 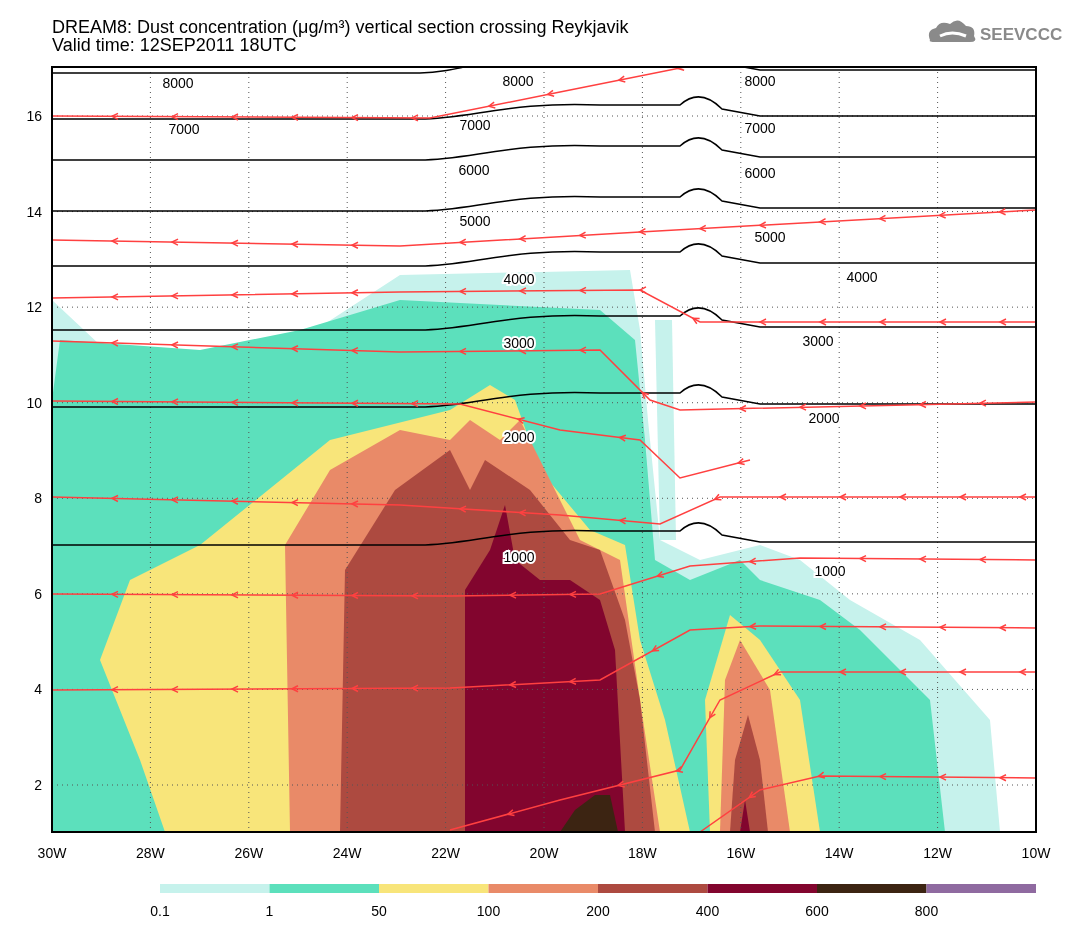 What do you see at coordinates (34, 211) in the screenshot?
I see `y-axis-label: 14` at bounding box center [34, 211].